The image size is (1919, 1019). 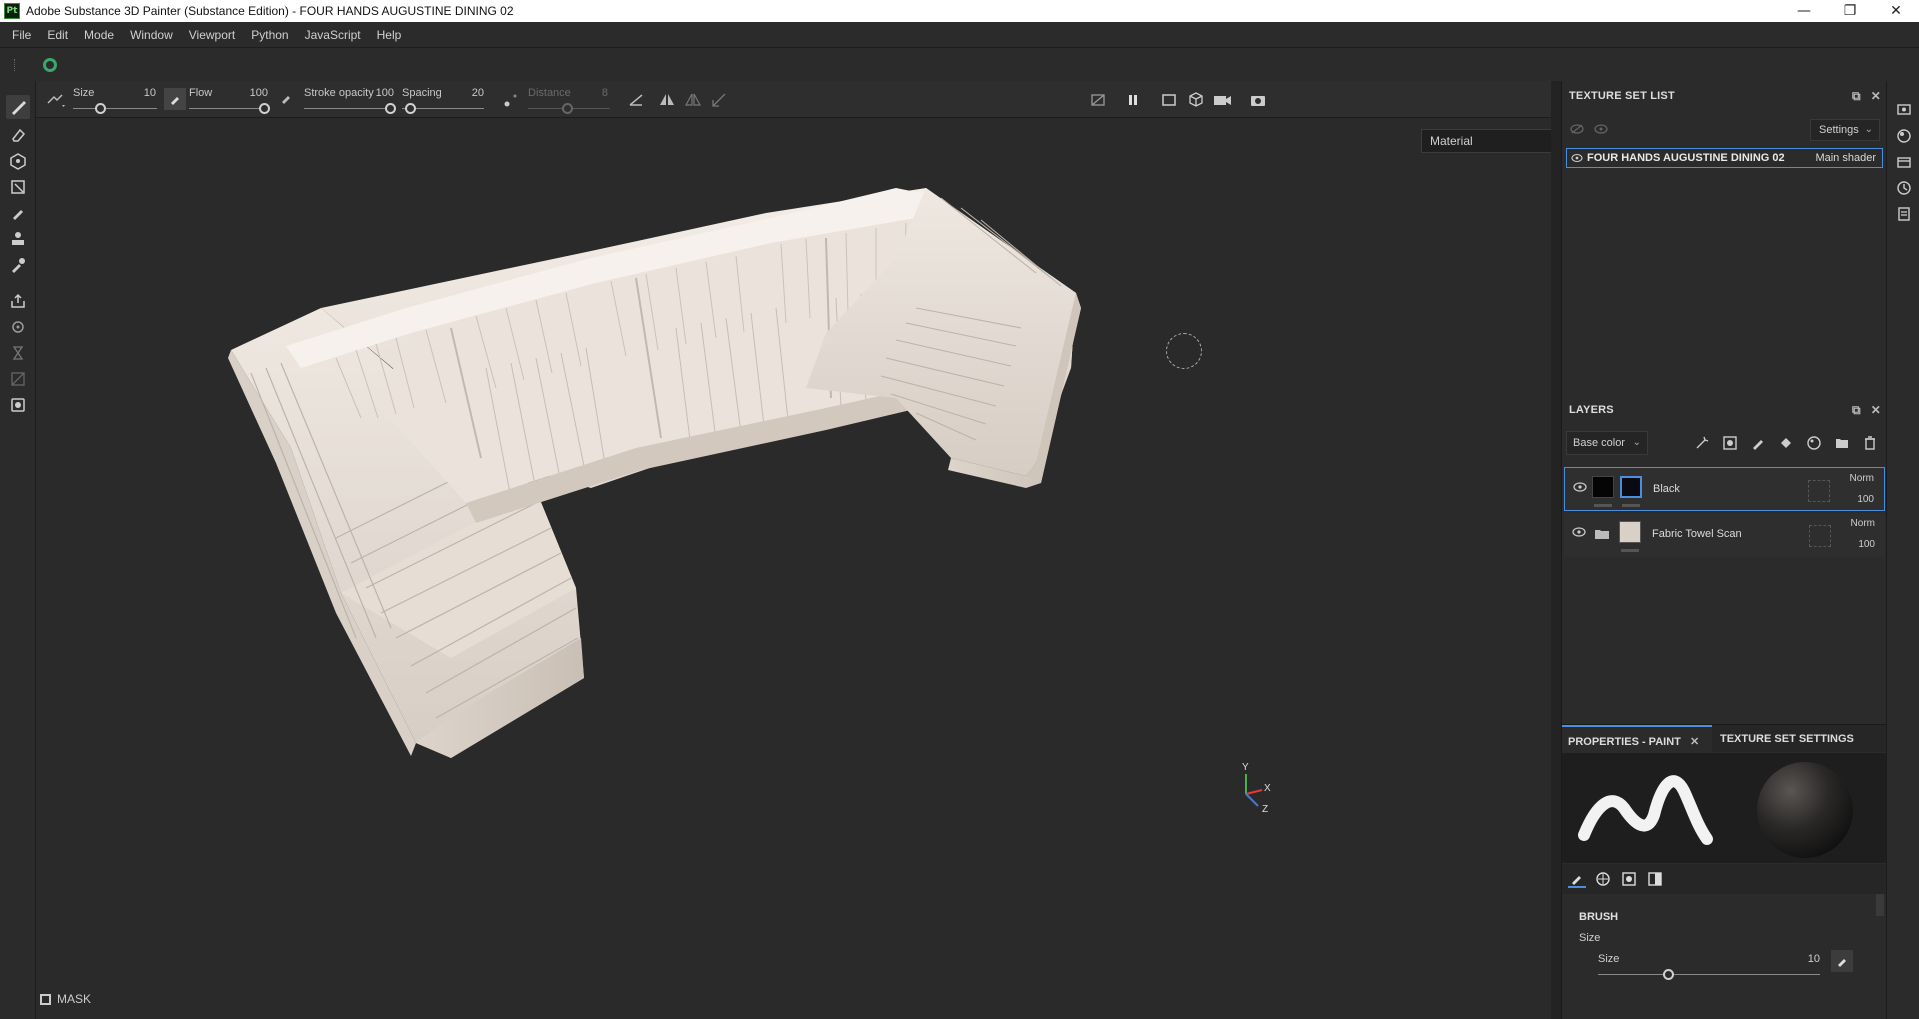 I want to click on texture-set-shader: Main shader, so click(x=1845, y=158).